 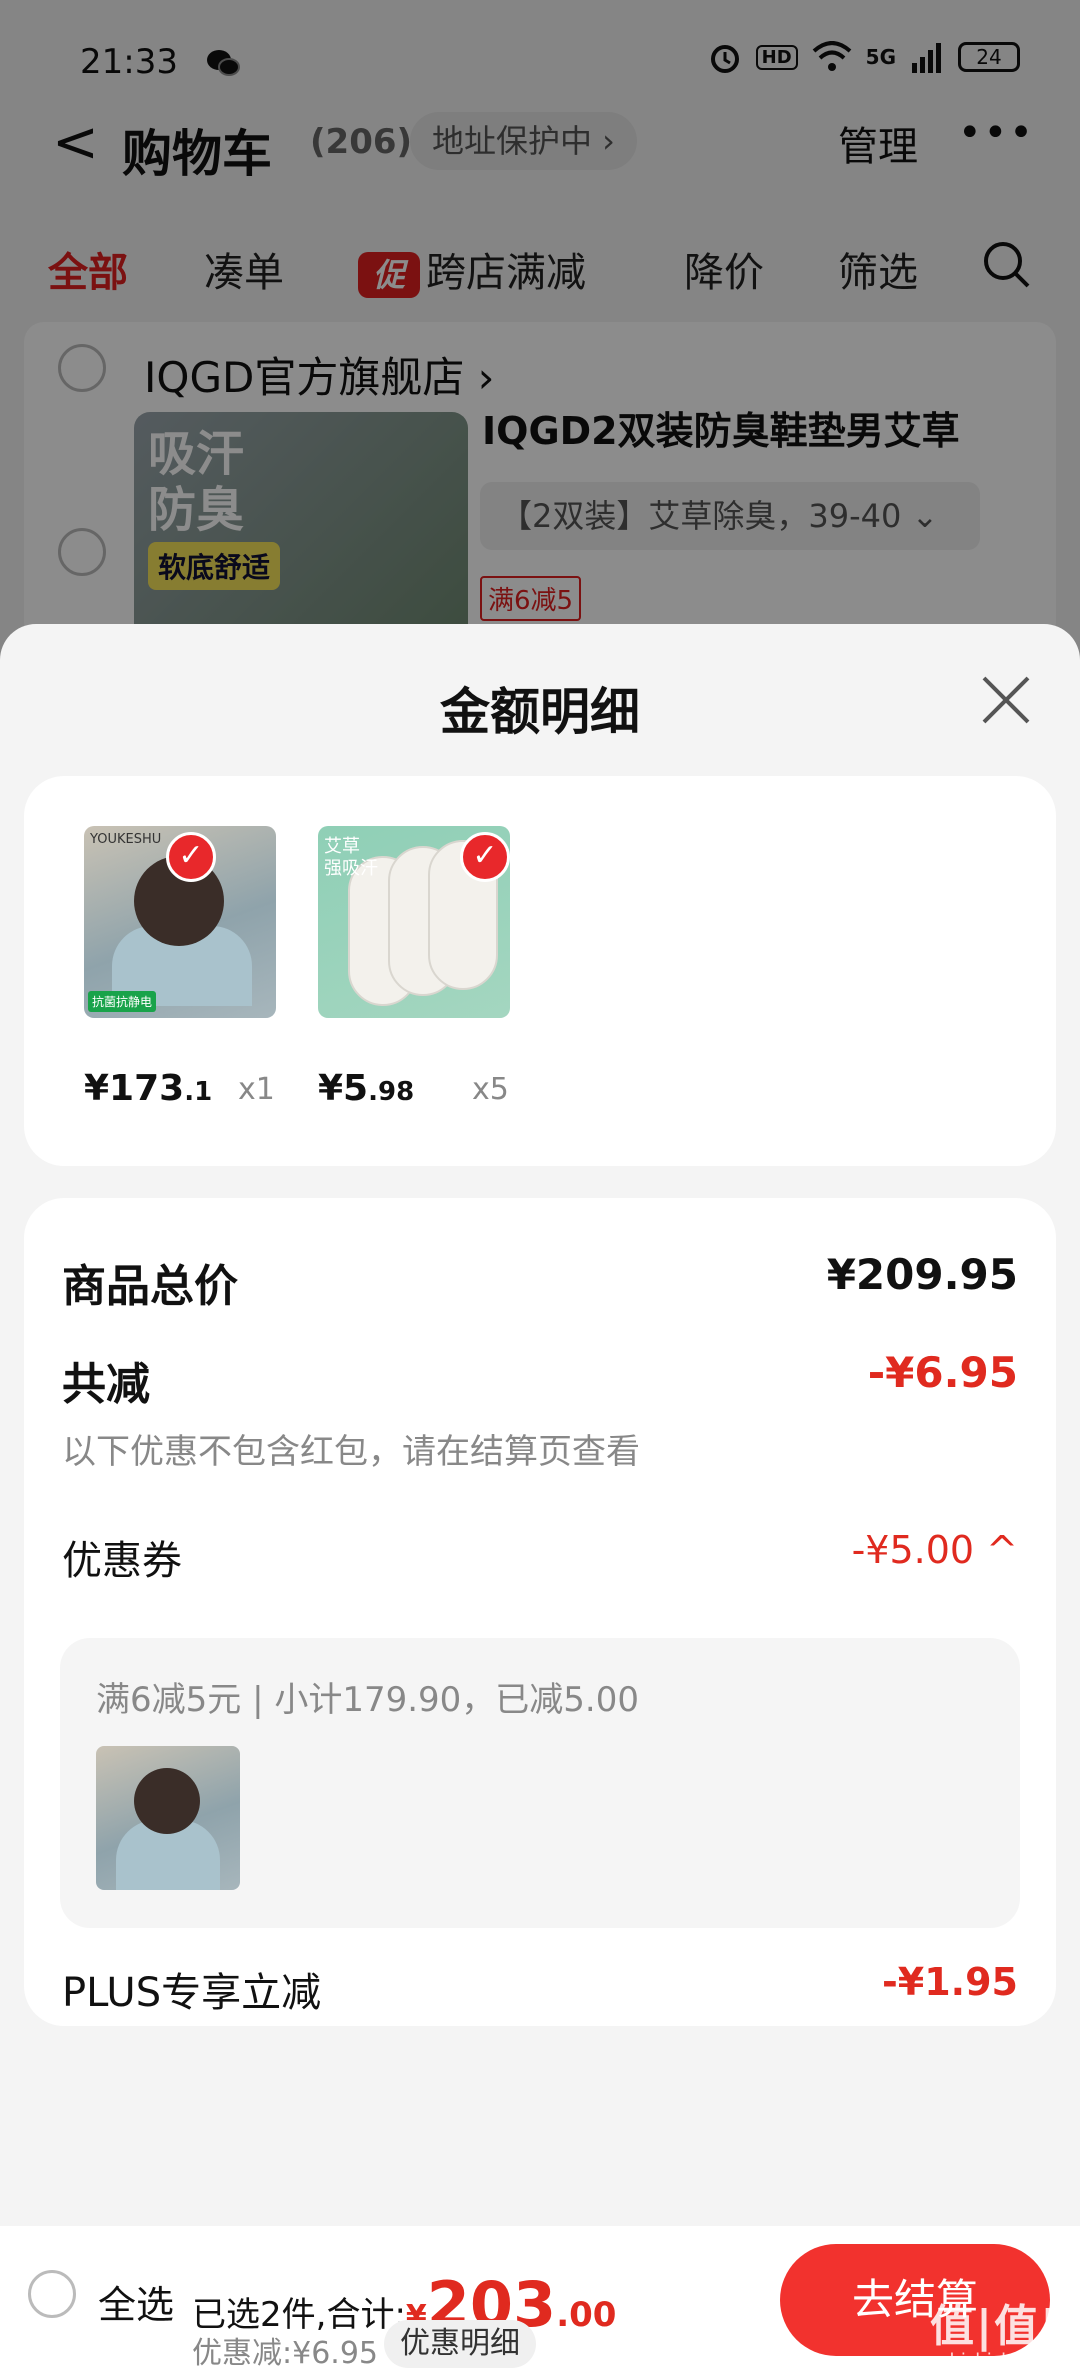 What do you see at coordinates (366, 1088) in the screenshot?
I see `item-price: ¥5.98` at bounding box center [366, 1088].